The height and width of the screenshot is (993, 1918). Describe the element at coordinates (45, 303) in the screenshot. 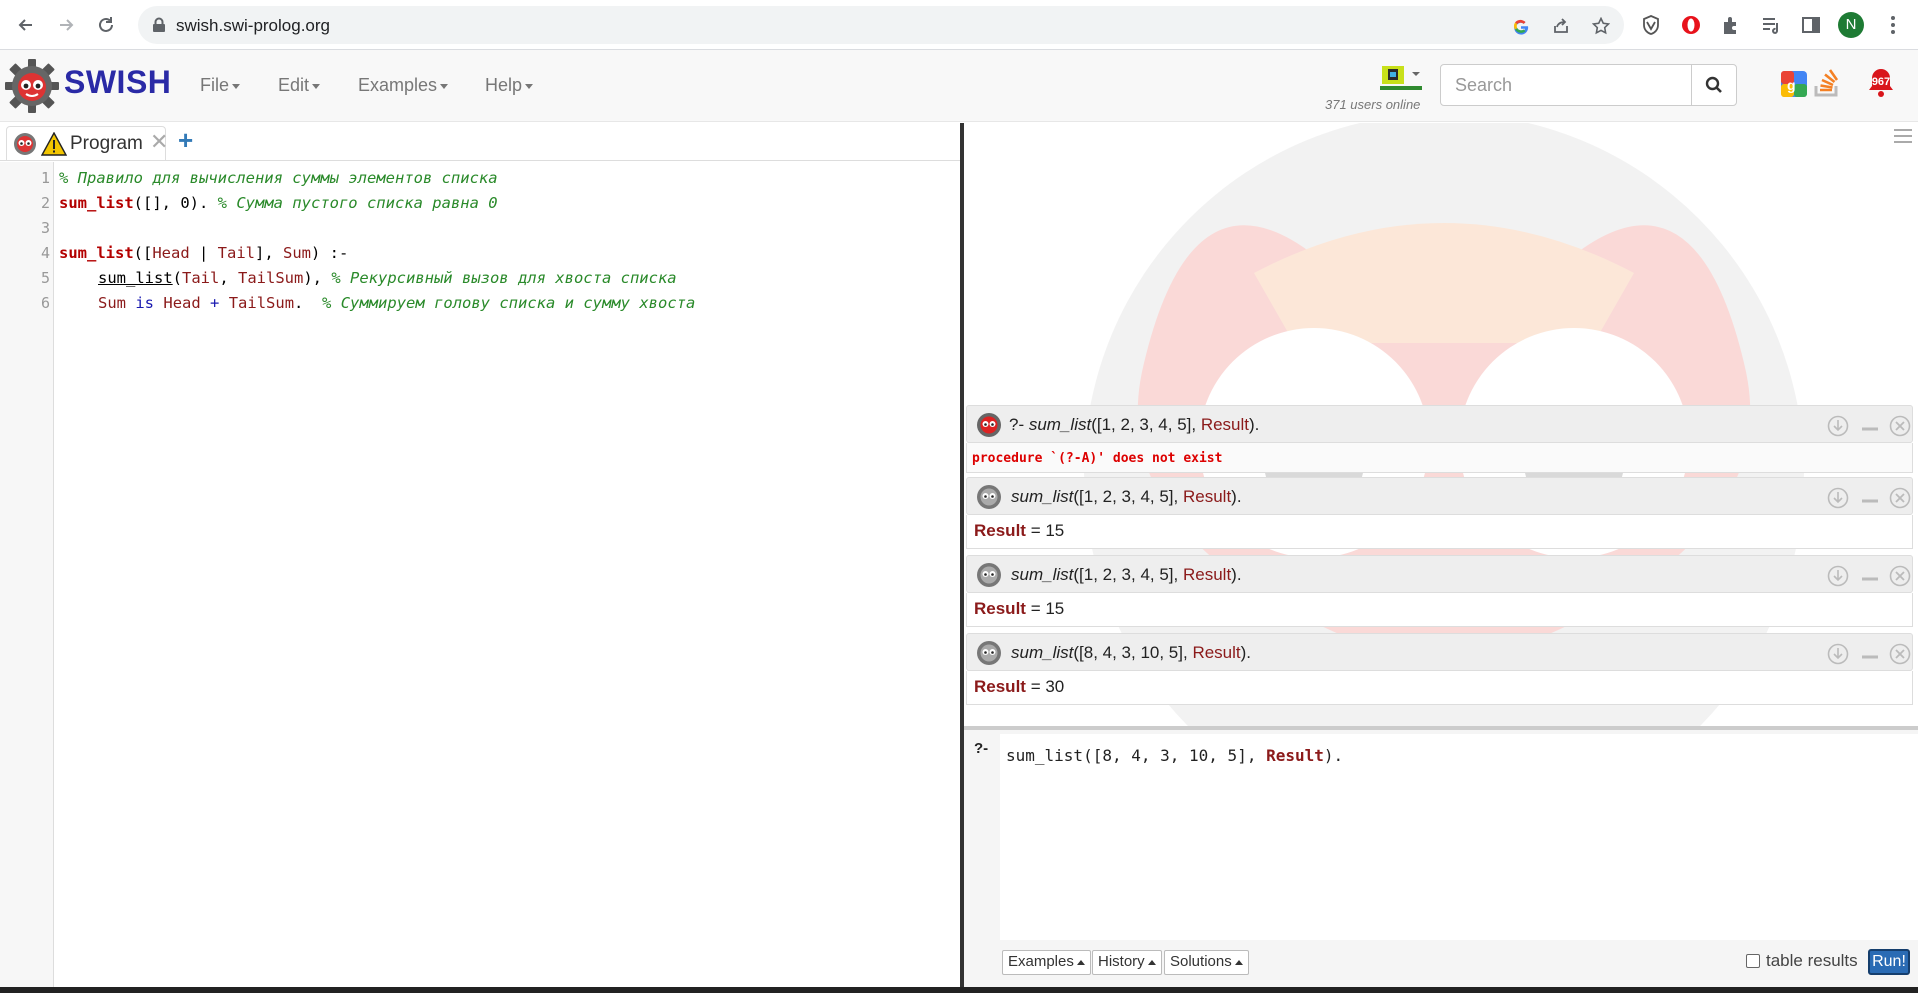

I see `line-number: 6` at that location.